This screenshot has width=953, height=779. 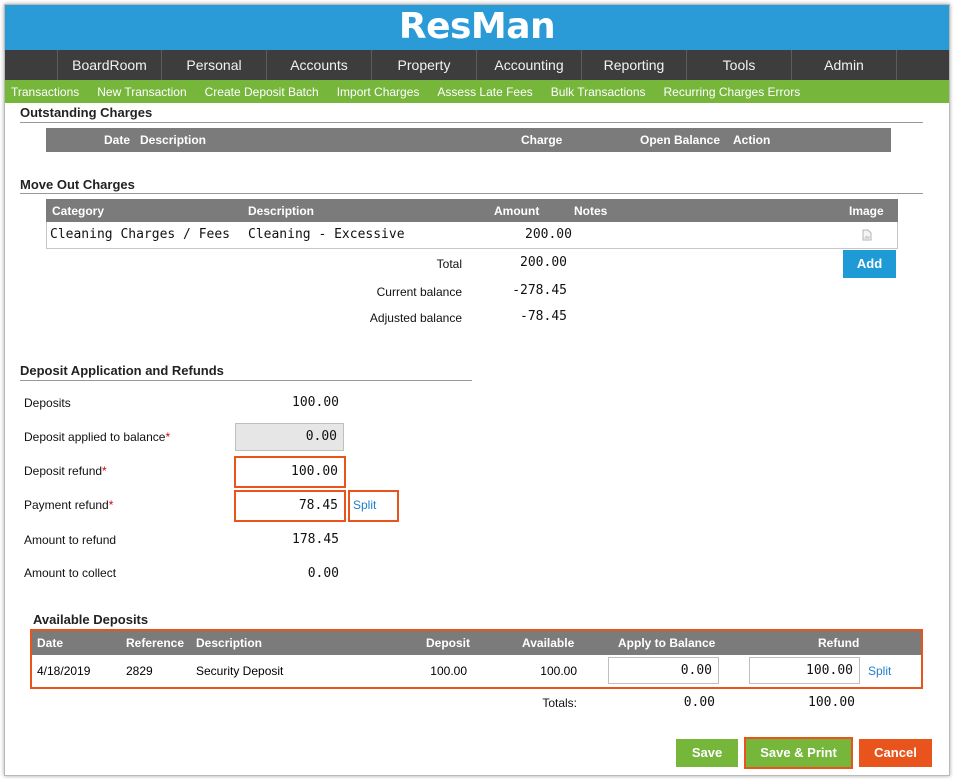 I want to click on row-description: Cleaning - Excessive, so click(x=326, y=234).